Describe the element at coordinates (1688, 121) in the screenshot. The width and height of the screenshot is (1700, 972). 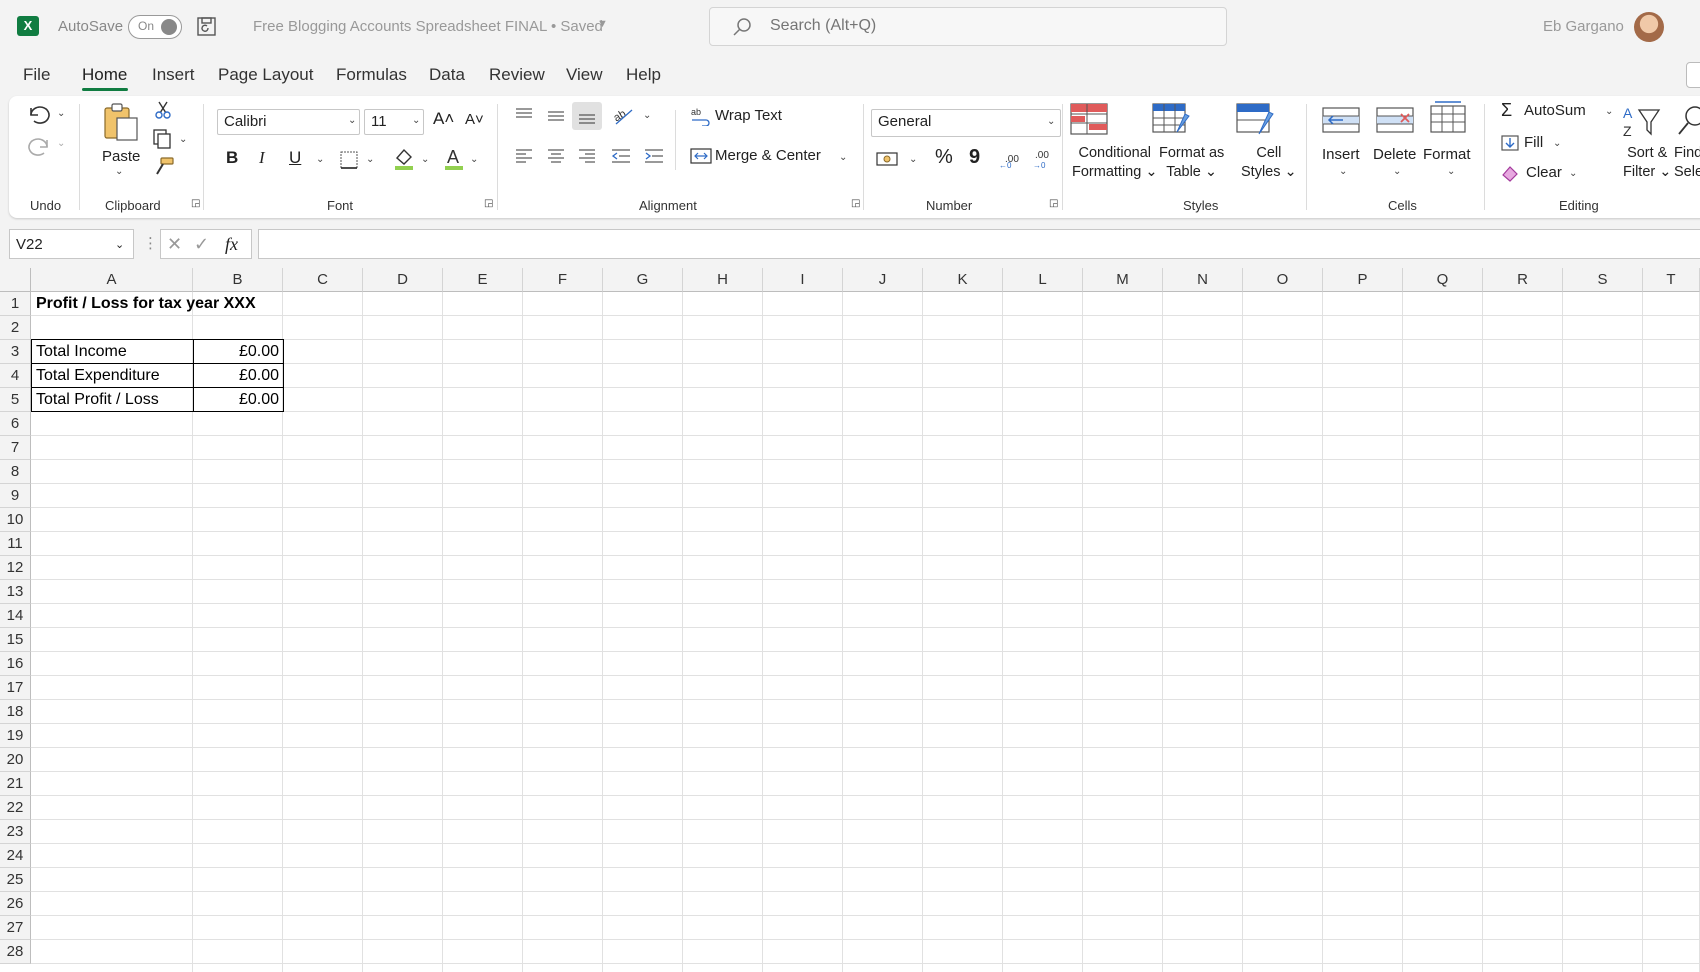
I see `find-icon` at that location.